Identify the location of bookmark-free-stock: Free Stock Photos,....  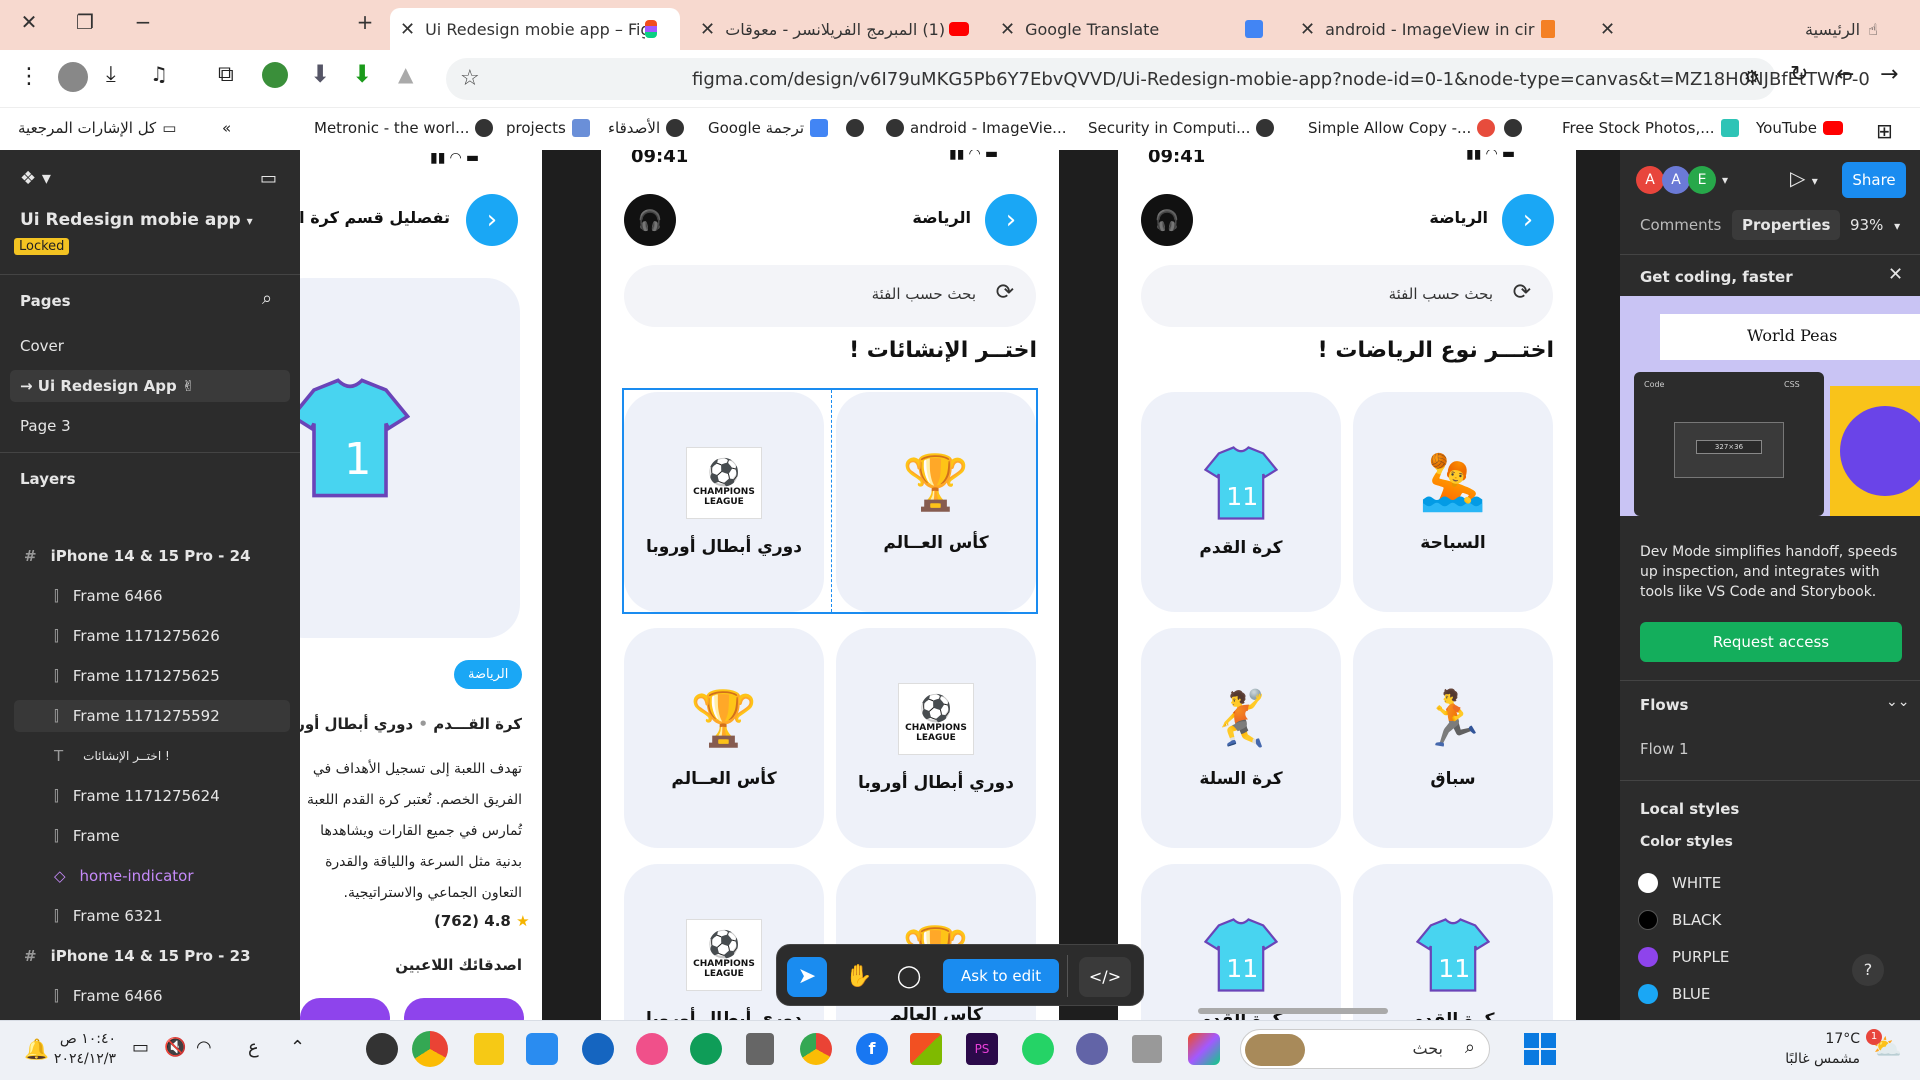
(1650, 128).